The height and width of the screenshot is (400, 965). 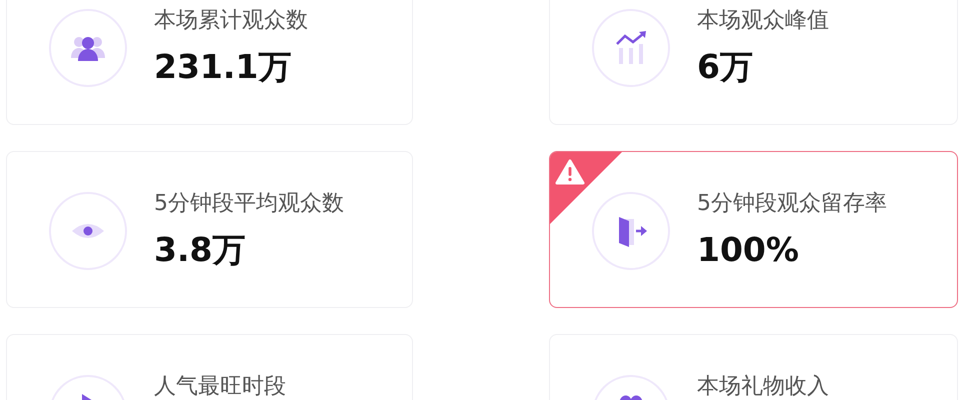 I want to click on stat-label: 人气最旺时段, so click(x=220, y=386).